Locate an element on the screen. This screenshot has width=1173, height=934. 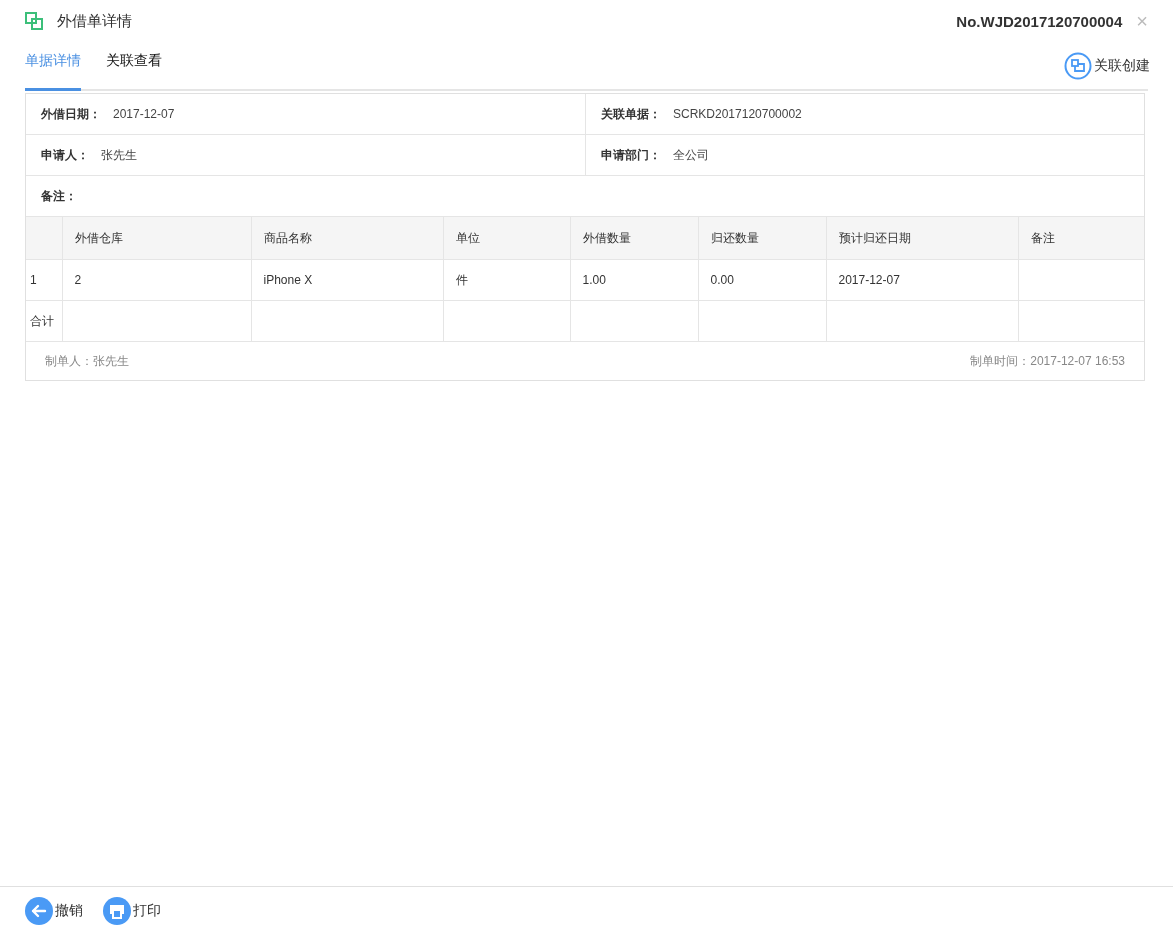
field-value: 2017-12-07 is located at coordinates (144, 114).